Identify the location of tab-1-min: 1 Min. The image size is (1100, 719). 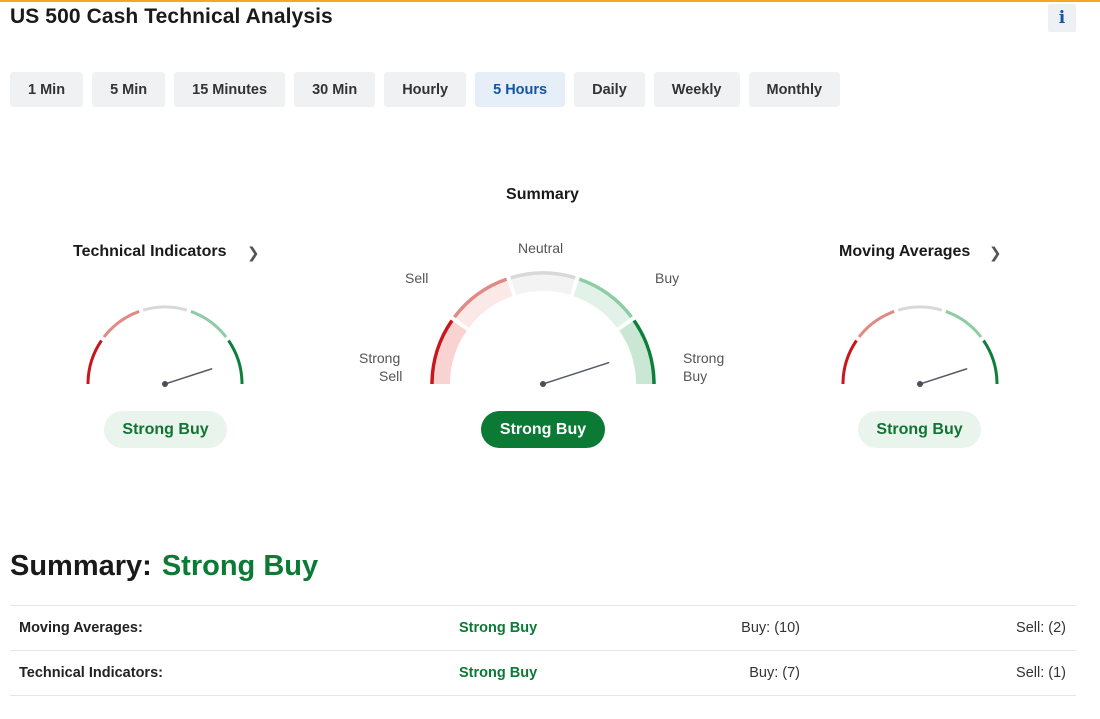
(47, 89).